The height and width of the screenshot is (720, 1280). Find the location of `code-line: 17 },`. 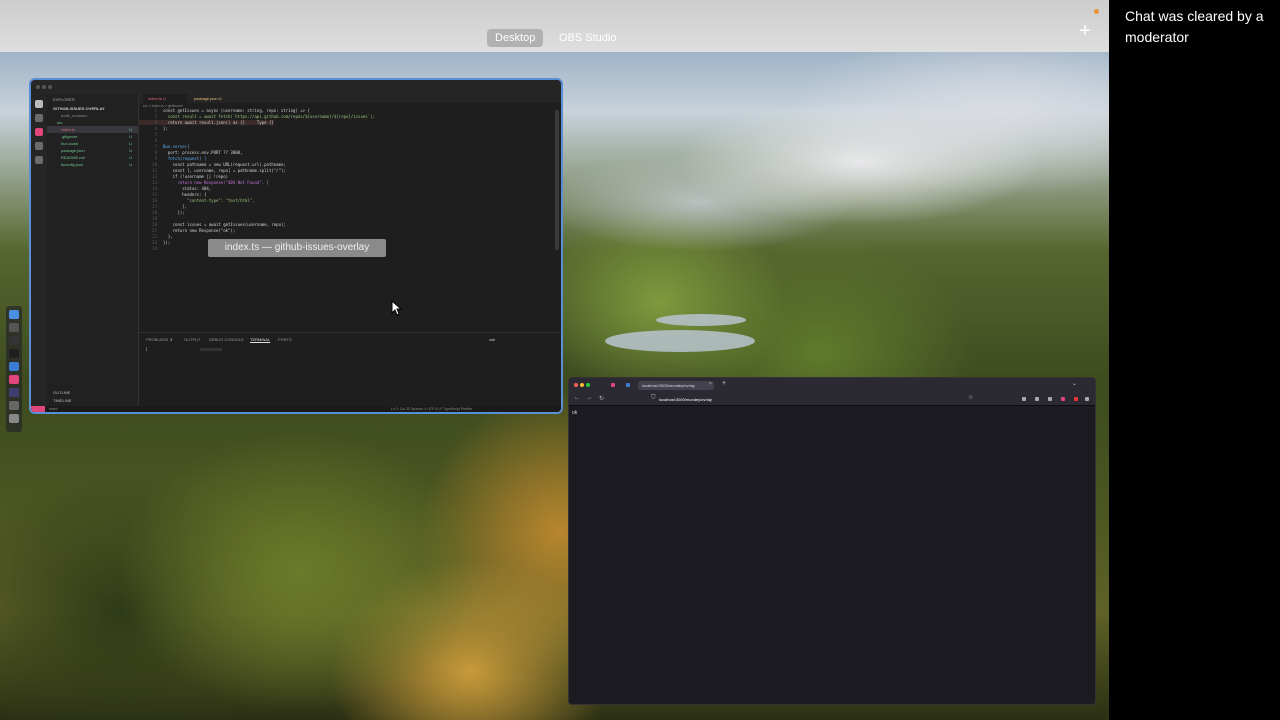

code-line: 17 }, is located at coordinates (163, 206).